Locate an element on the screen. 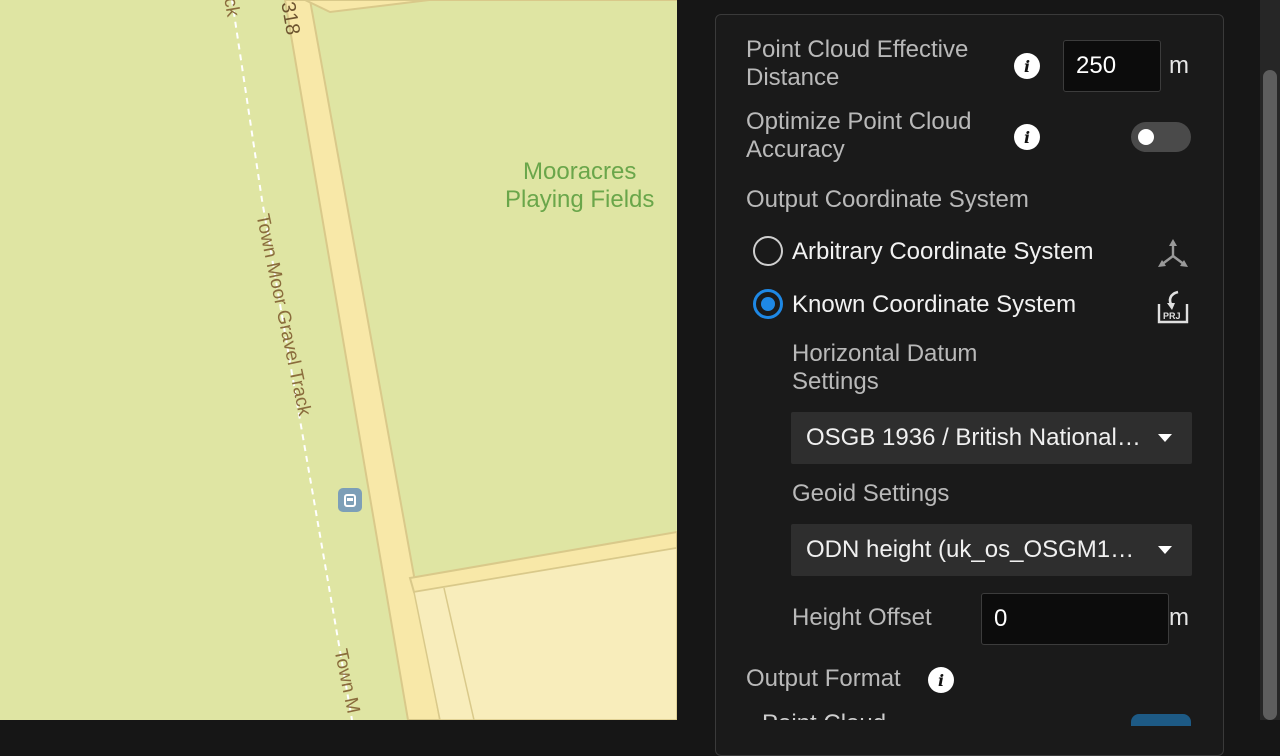 The image size is (1280, 756). bus-icon is located at coordinates (350, 500).